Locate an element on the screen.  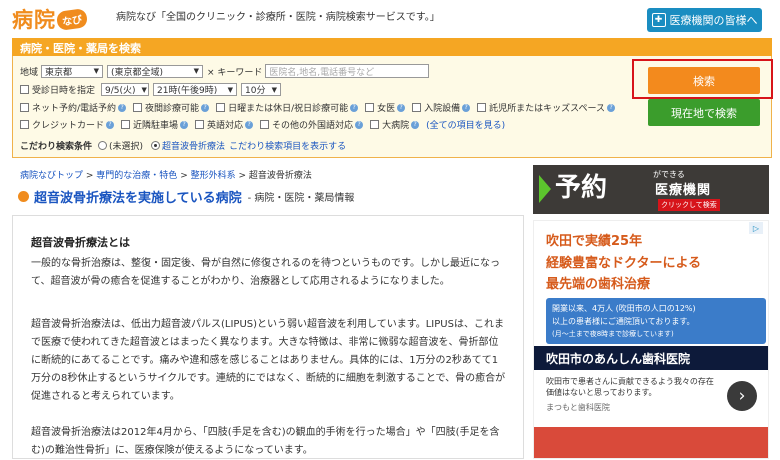
breadcrumb: 病院なびトップ > 専門的な治療・特色 > 整形外科系 > 超音波骨折療法 is located at coordinates (166, 174).